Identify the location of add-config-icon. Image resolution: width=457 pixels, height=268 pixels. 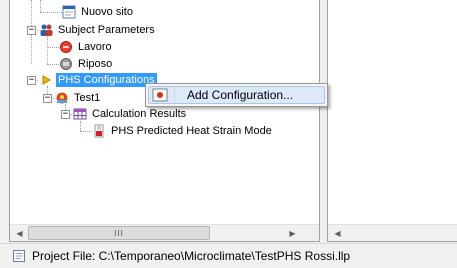
(160, 95).